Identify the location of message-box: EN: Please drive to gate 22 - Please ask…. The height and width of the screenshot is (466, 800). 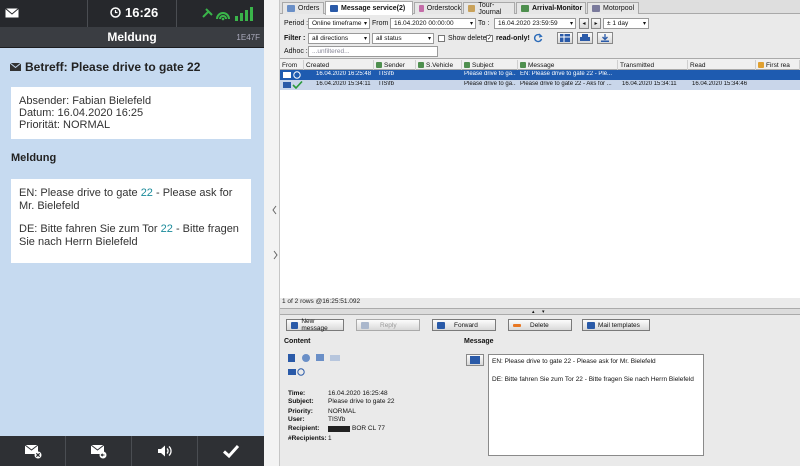
(131, 221).